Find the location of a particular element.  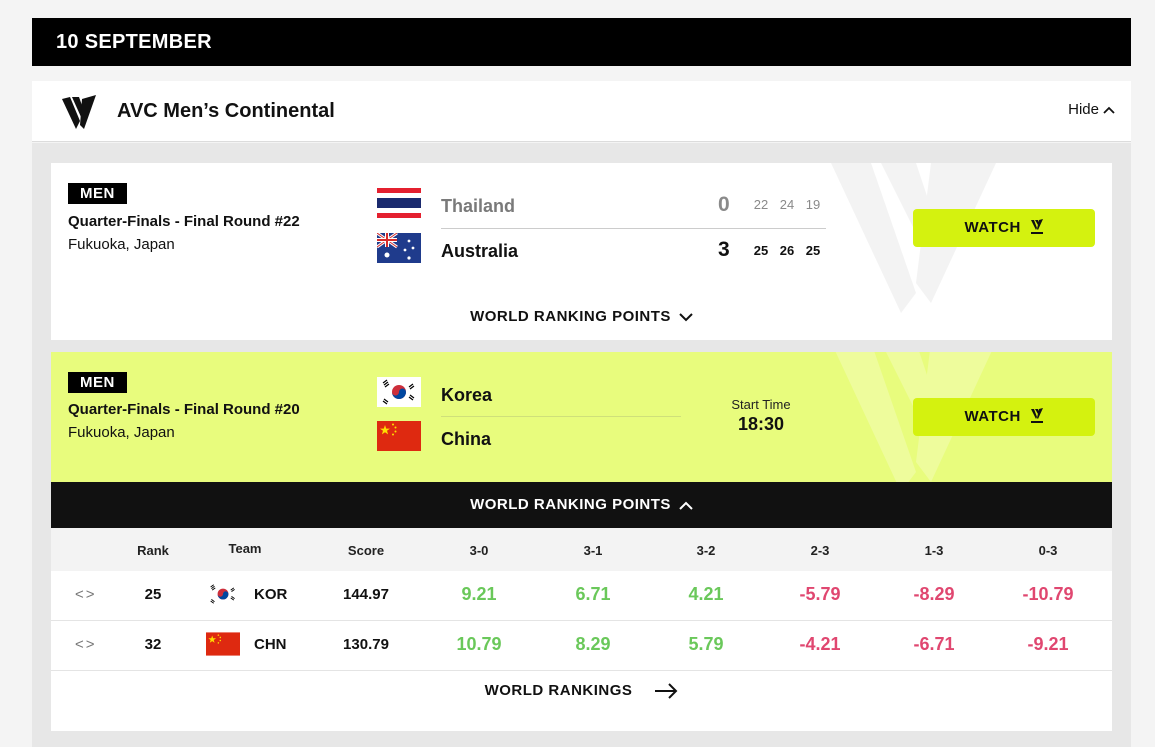

points-cell: -10.79 is located at coordinates (1048, 594).